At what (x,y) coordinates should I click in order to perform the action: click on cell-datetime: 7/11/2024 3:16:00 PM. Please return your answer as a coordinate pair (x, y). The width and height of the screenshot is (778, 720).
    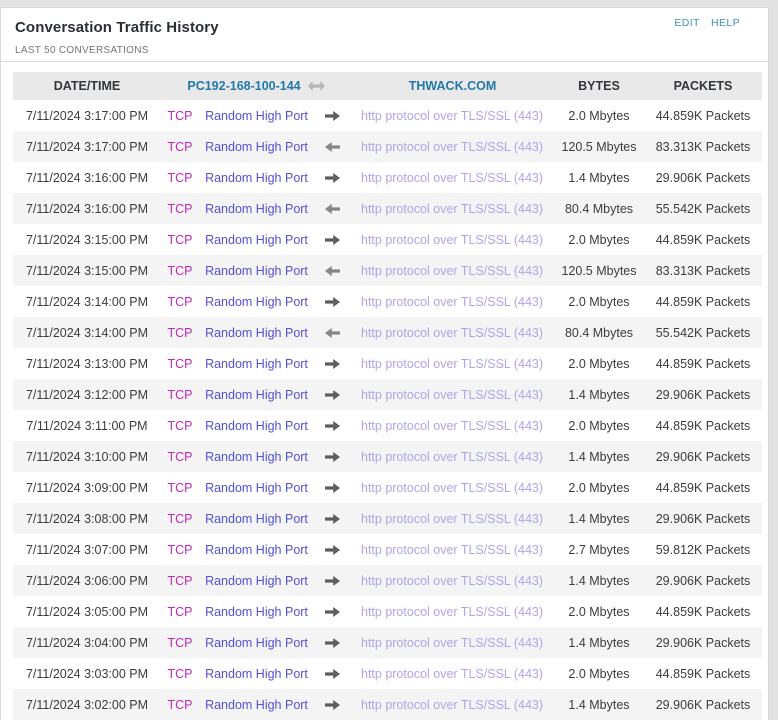
    Looking at the image, I should click on (87, 177).